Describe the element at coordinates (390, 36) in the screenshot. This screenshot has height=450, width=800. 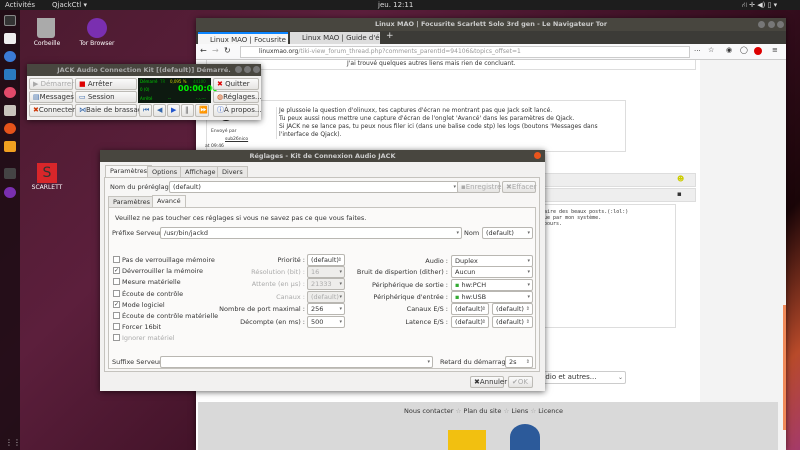
I see `new-tab-button: +` at that location.